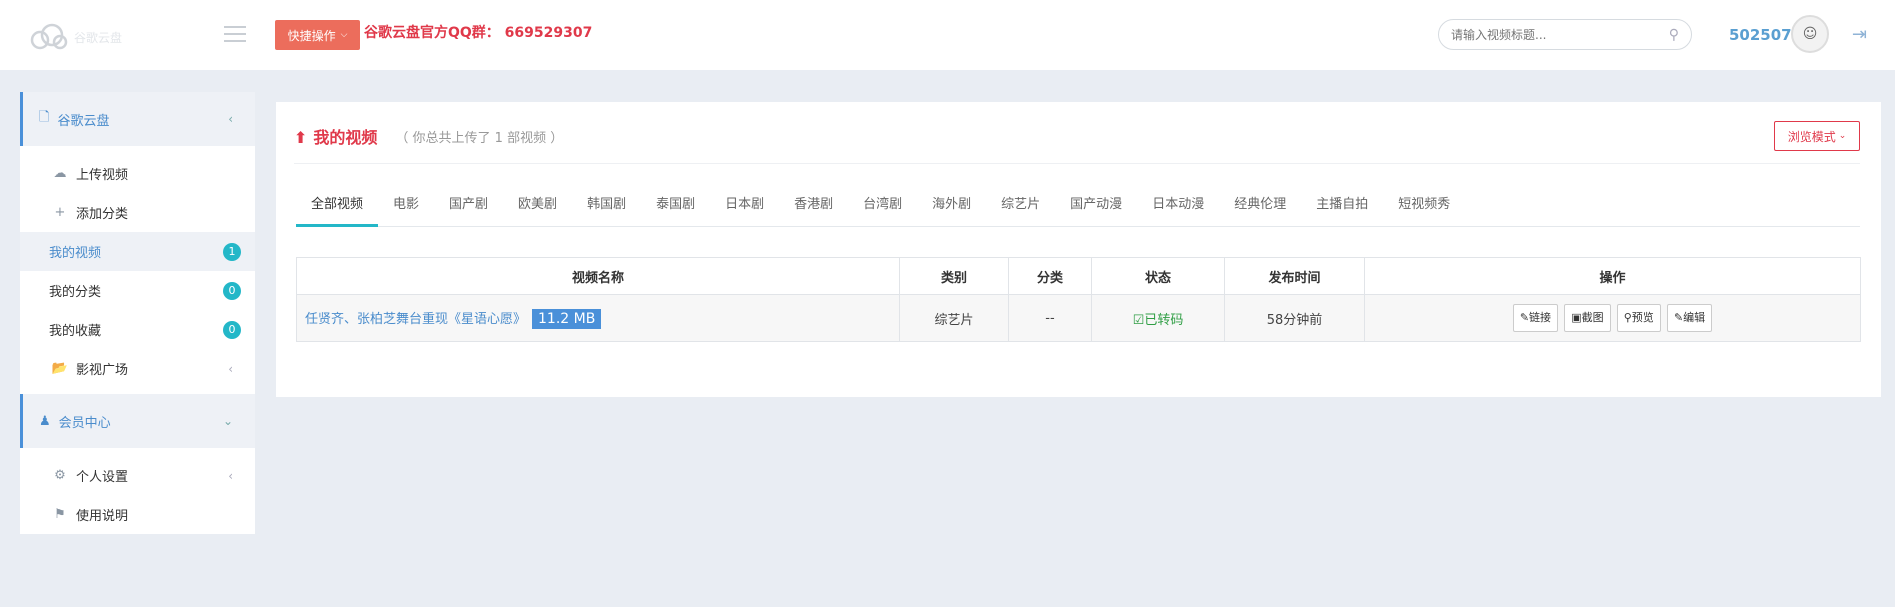  Describe the element at coordinates (75, 331) in the screenshot. I see `sidebar-item-label: 我的收藏` at that location.